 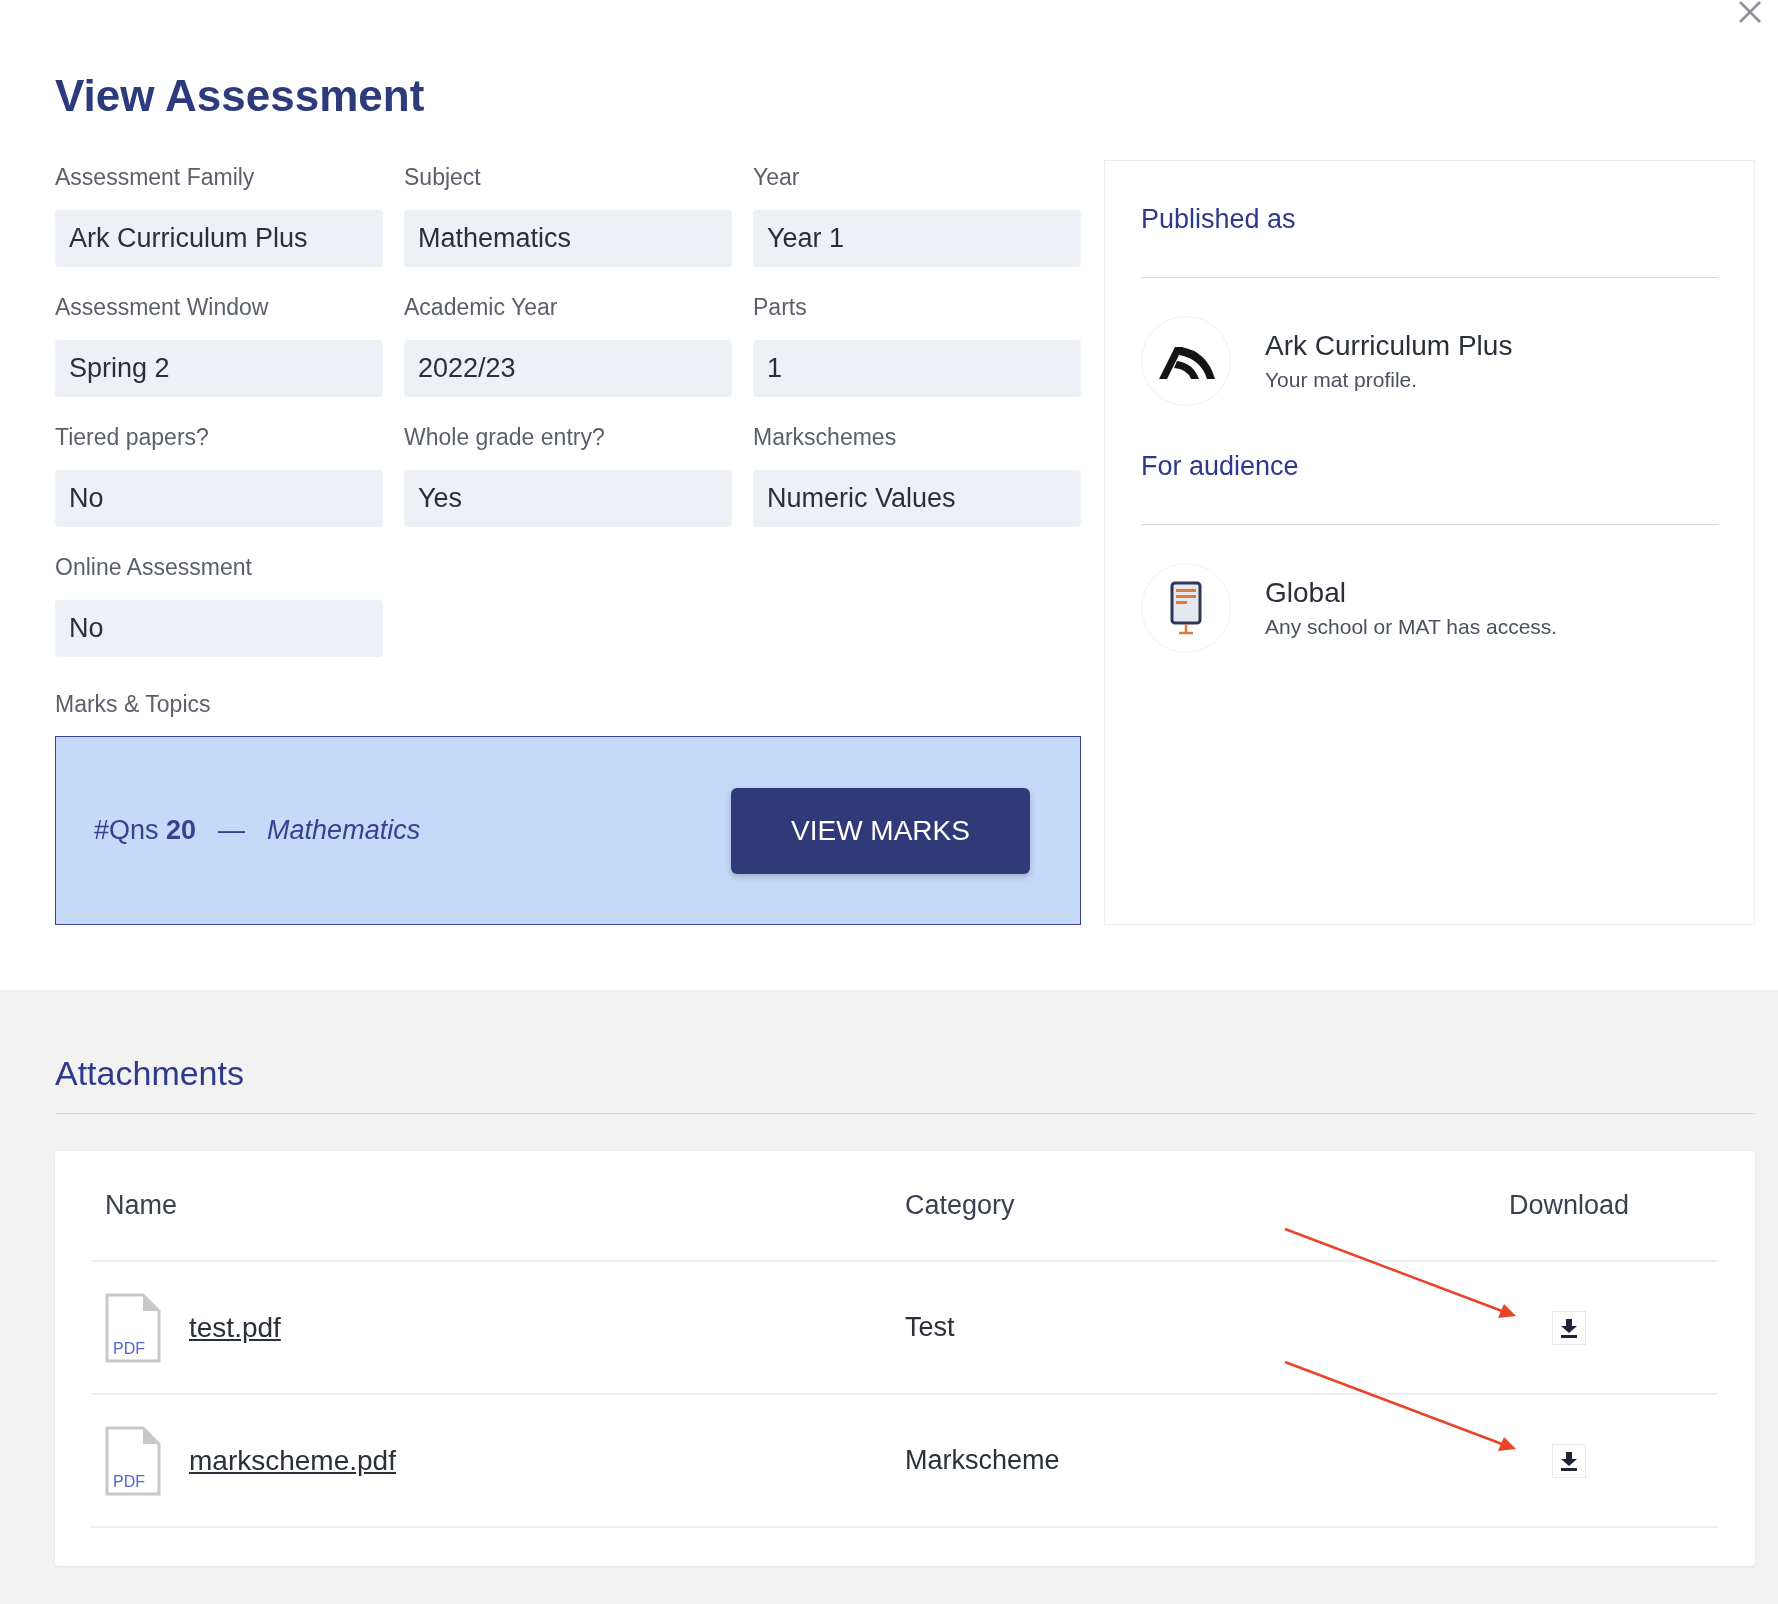 What do you see at coordinates (235, 1327) in the screenshot?
I see `file-link: test.pdf` at bounding box center [235, 1327].